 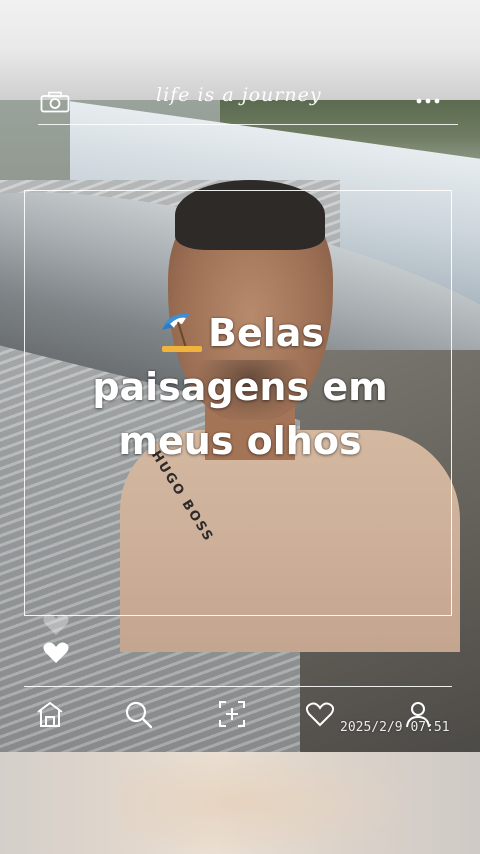 I want to click on bottom-divider, so click(x=238, y=686).